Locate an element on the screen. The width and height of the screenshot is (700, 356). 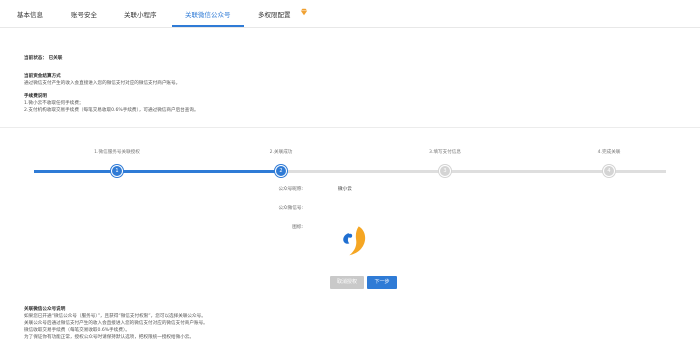
step-dot-1: 1 is located at coordinates (117, 171).